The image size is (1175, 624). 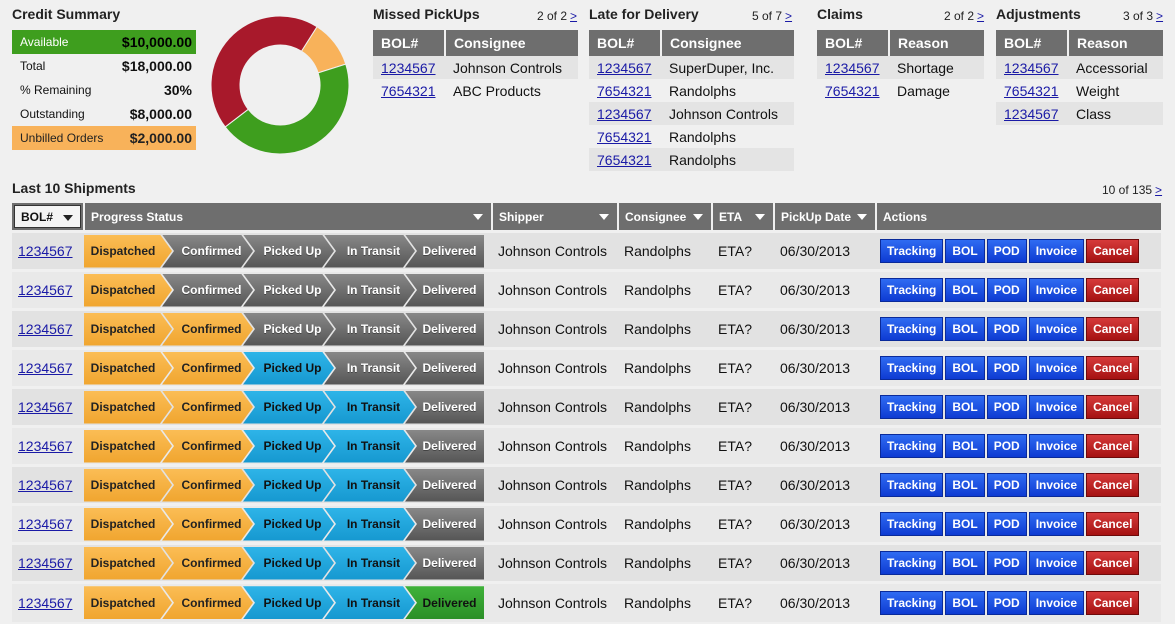 What do you see at coordinates (743, 217) in the screenshot?
I see `column-header-eta: ETA` at bounding box center [743, 217].